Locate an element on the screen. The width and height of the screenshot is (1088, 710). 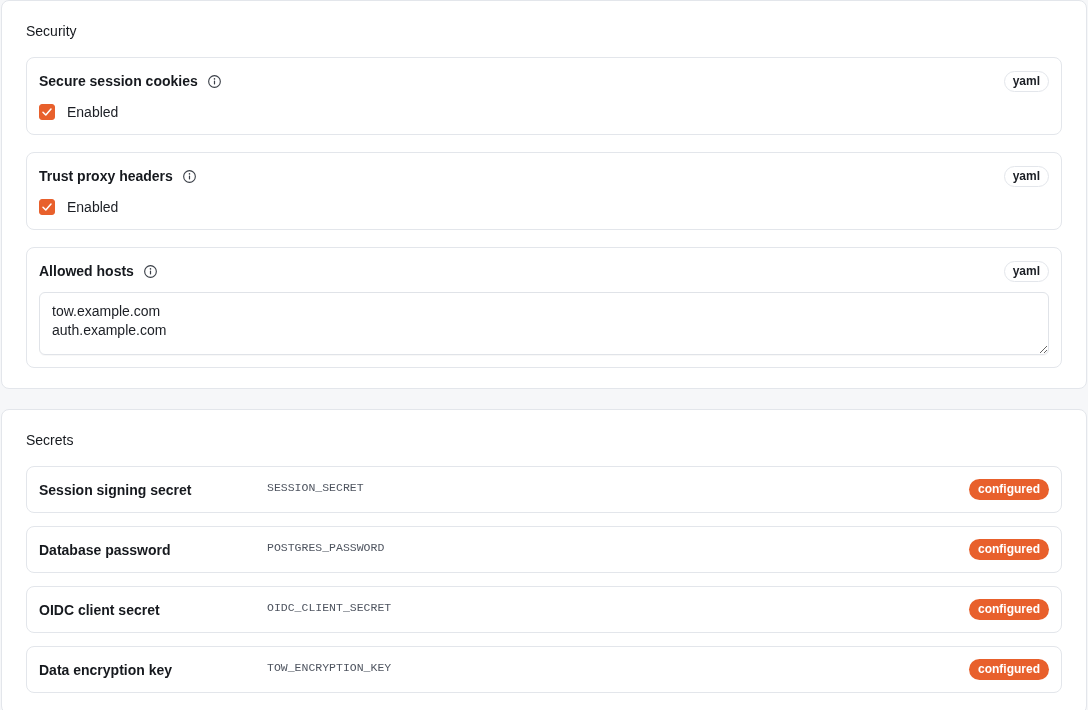
hosts-textarea: tow.example.com auth.example.com is located at coordinates (544, 323).